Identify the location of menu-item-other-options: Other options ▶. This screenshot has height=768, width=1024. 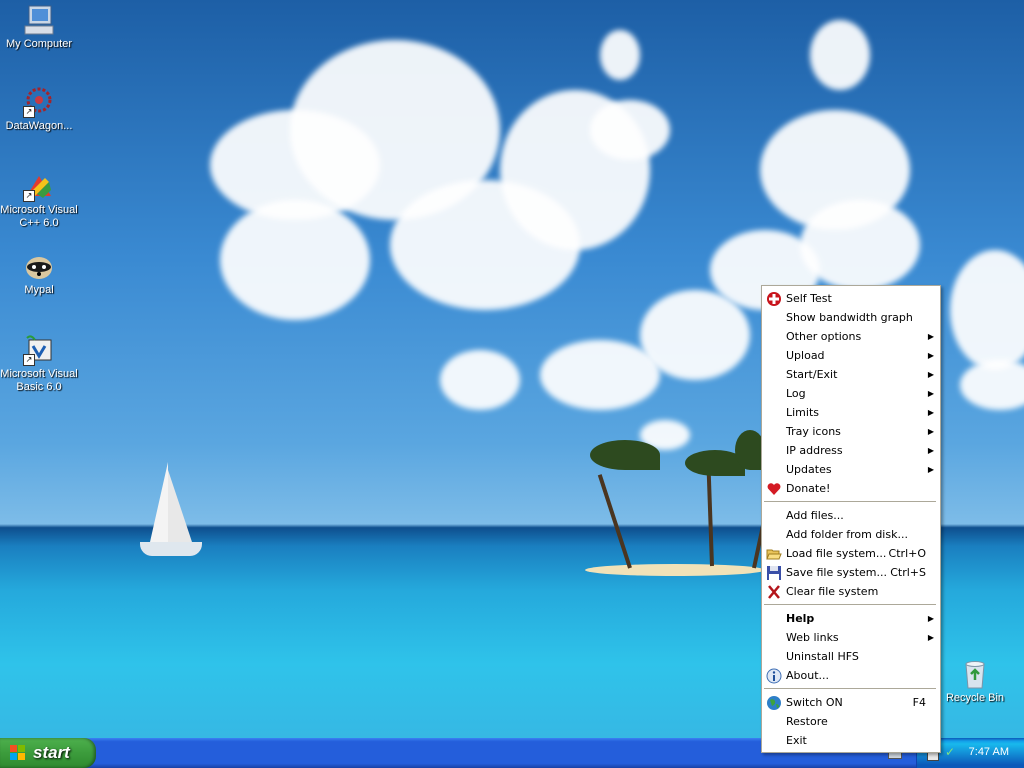
(851, 336).